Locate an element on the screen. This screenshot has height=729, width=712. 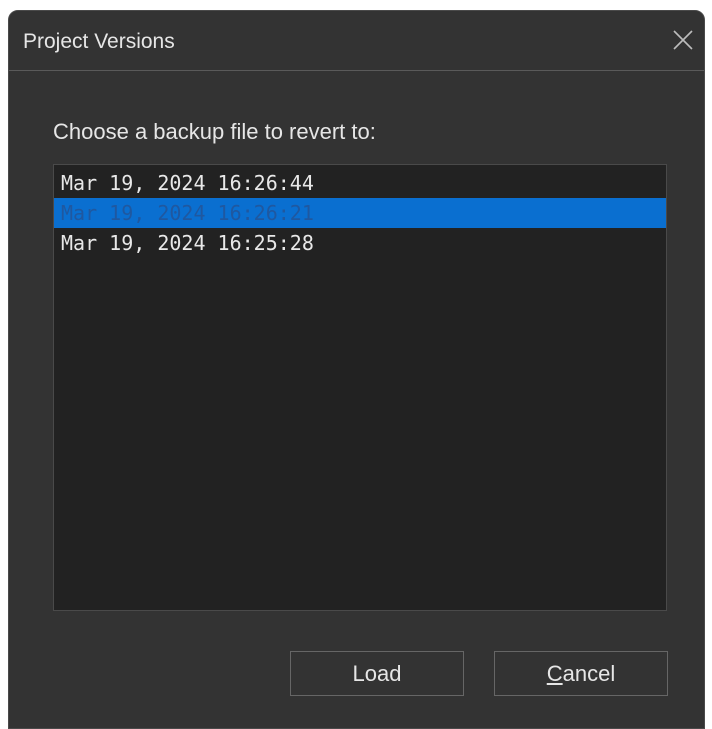
load-button-label: Load is located at coordinates (377, 673).